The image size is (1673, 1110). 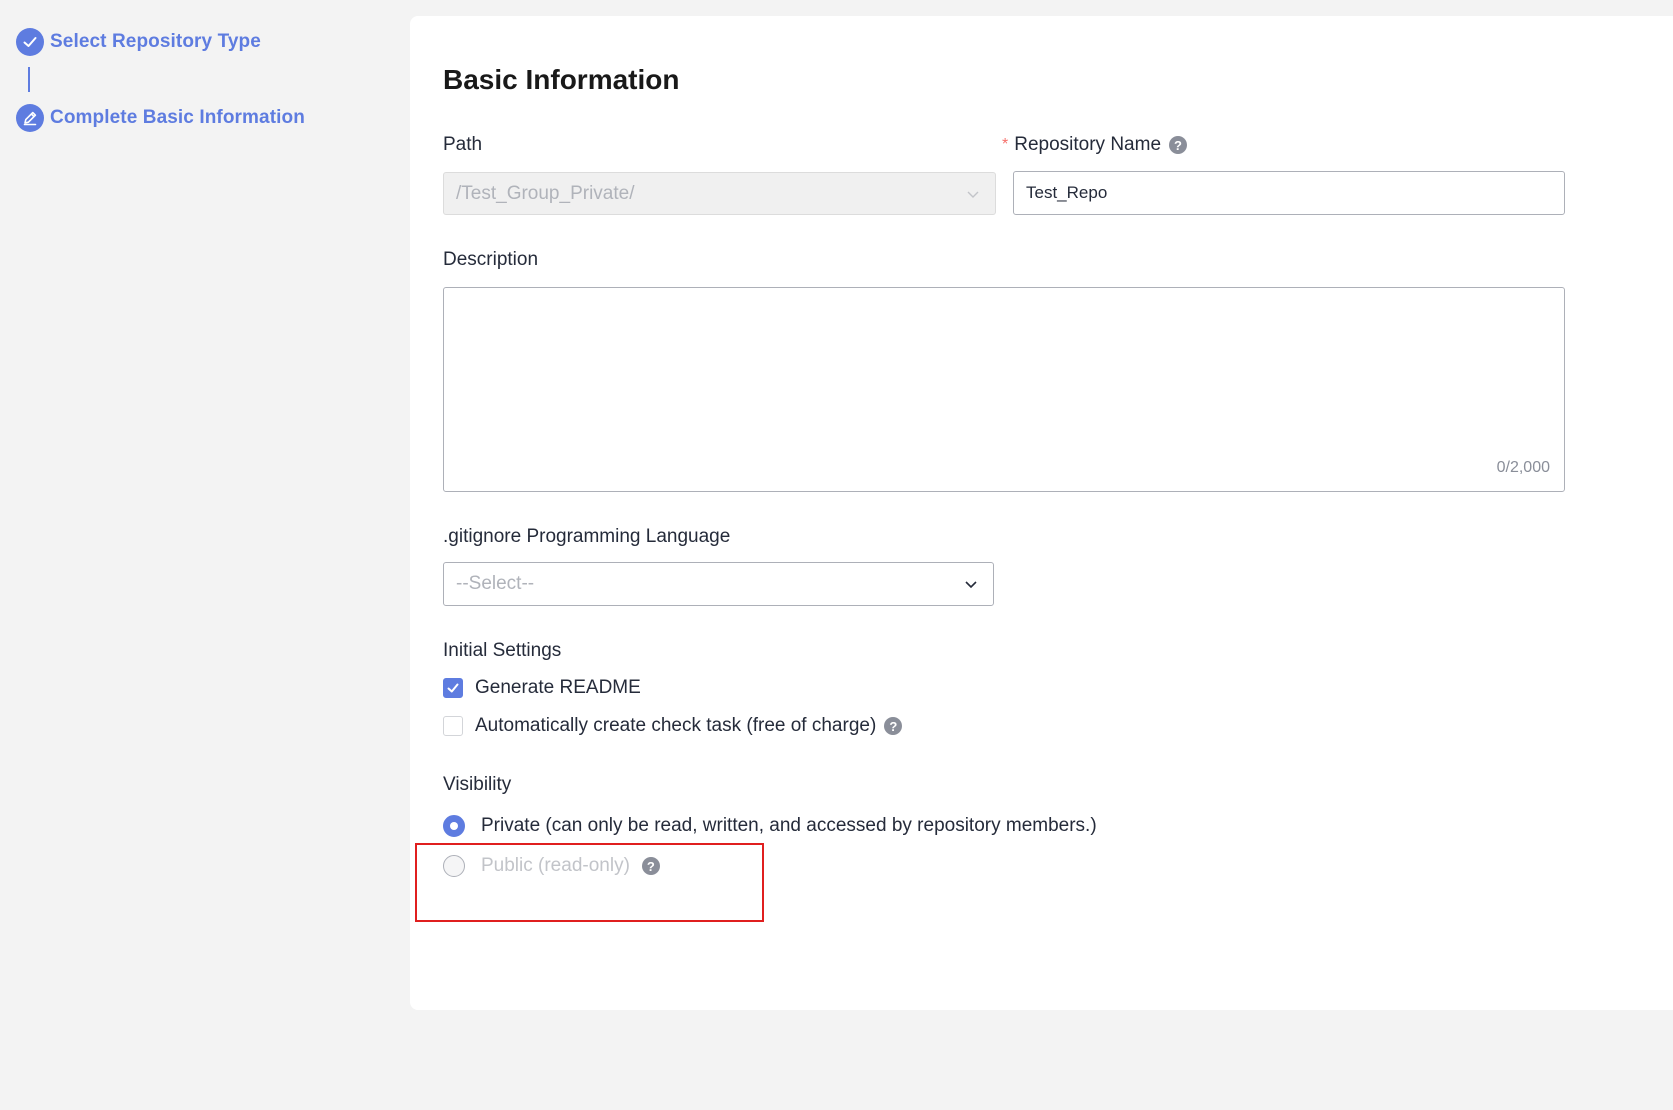 What do you see at coordinates (454, 866) in the screenshot?
I see `public-radio` at bounding box center [454, 866].